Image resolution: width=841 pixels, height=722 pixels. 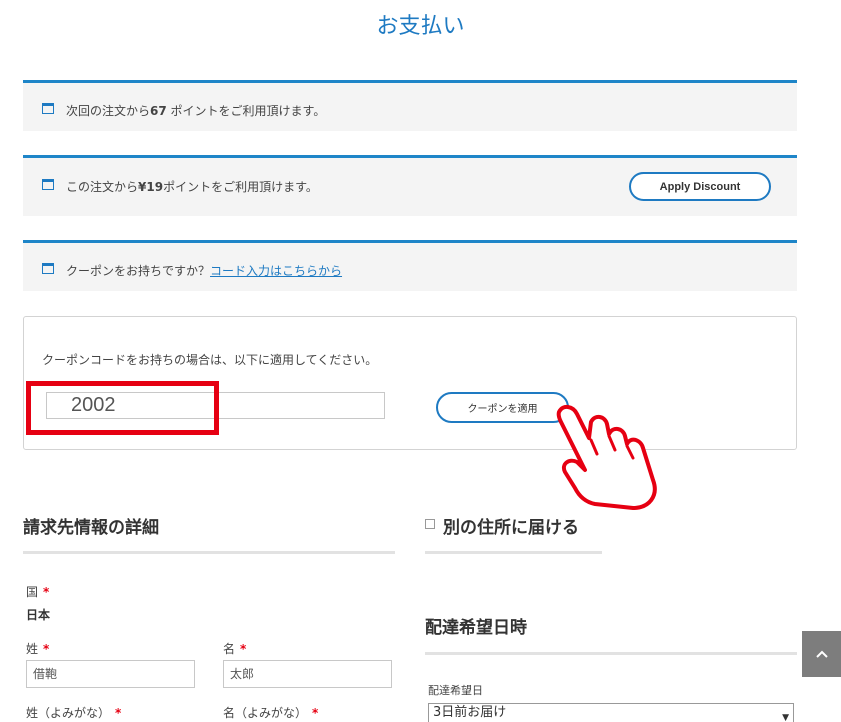 I want to click on delivery-date-label: 配達希望日, so click(x=455, y=690).